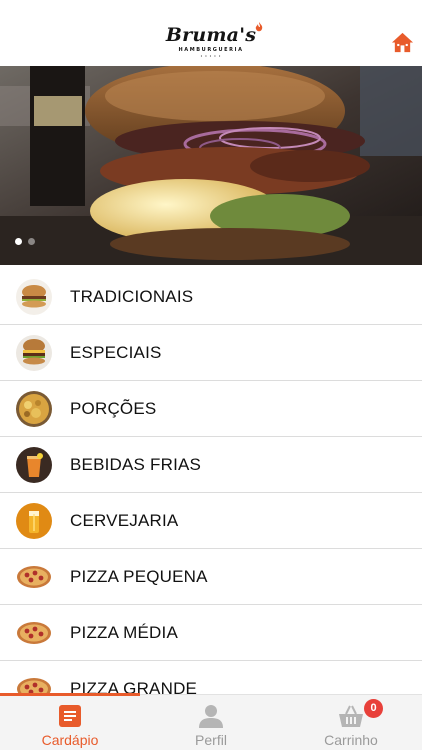  What do you see at coordinates (70, 740) in the screenshot?
I see `tab-label: Cardápio` at bounding box center [70, 740].